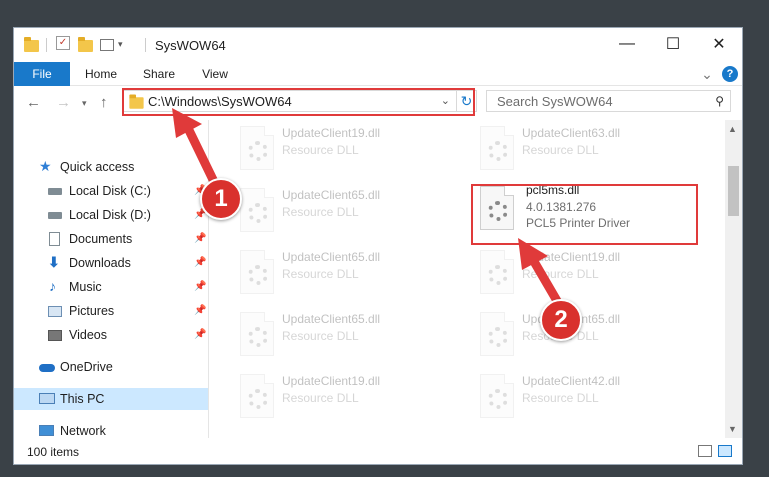  I want to click on step-badge-1: 1, so click(221, 199).